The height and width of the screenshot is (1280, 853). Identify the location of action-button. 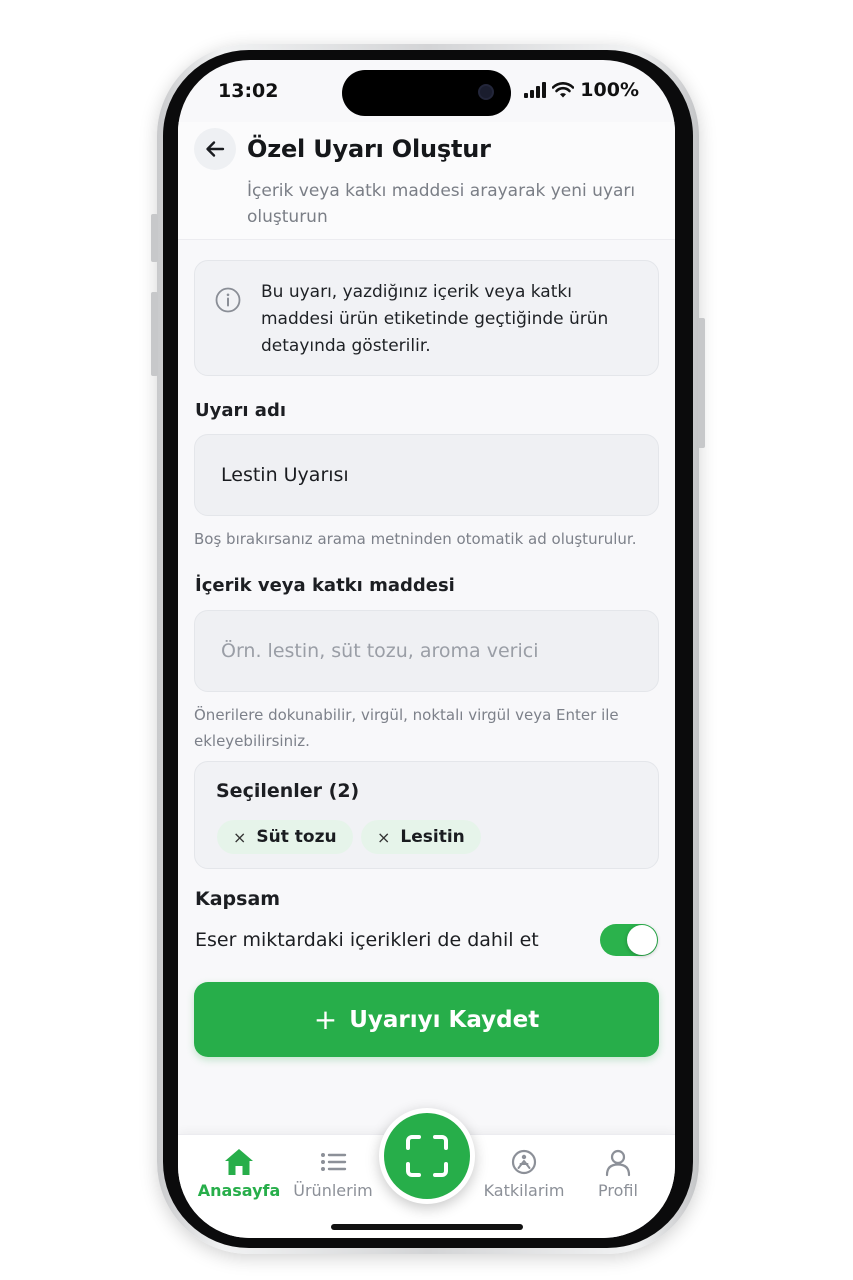
(154, 238).